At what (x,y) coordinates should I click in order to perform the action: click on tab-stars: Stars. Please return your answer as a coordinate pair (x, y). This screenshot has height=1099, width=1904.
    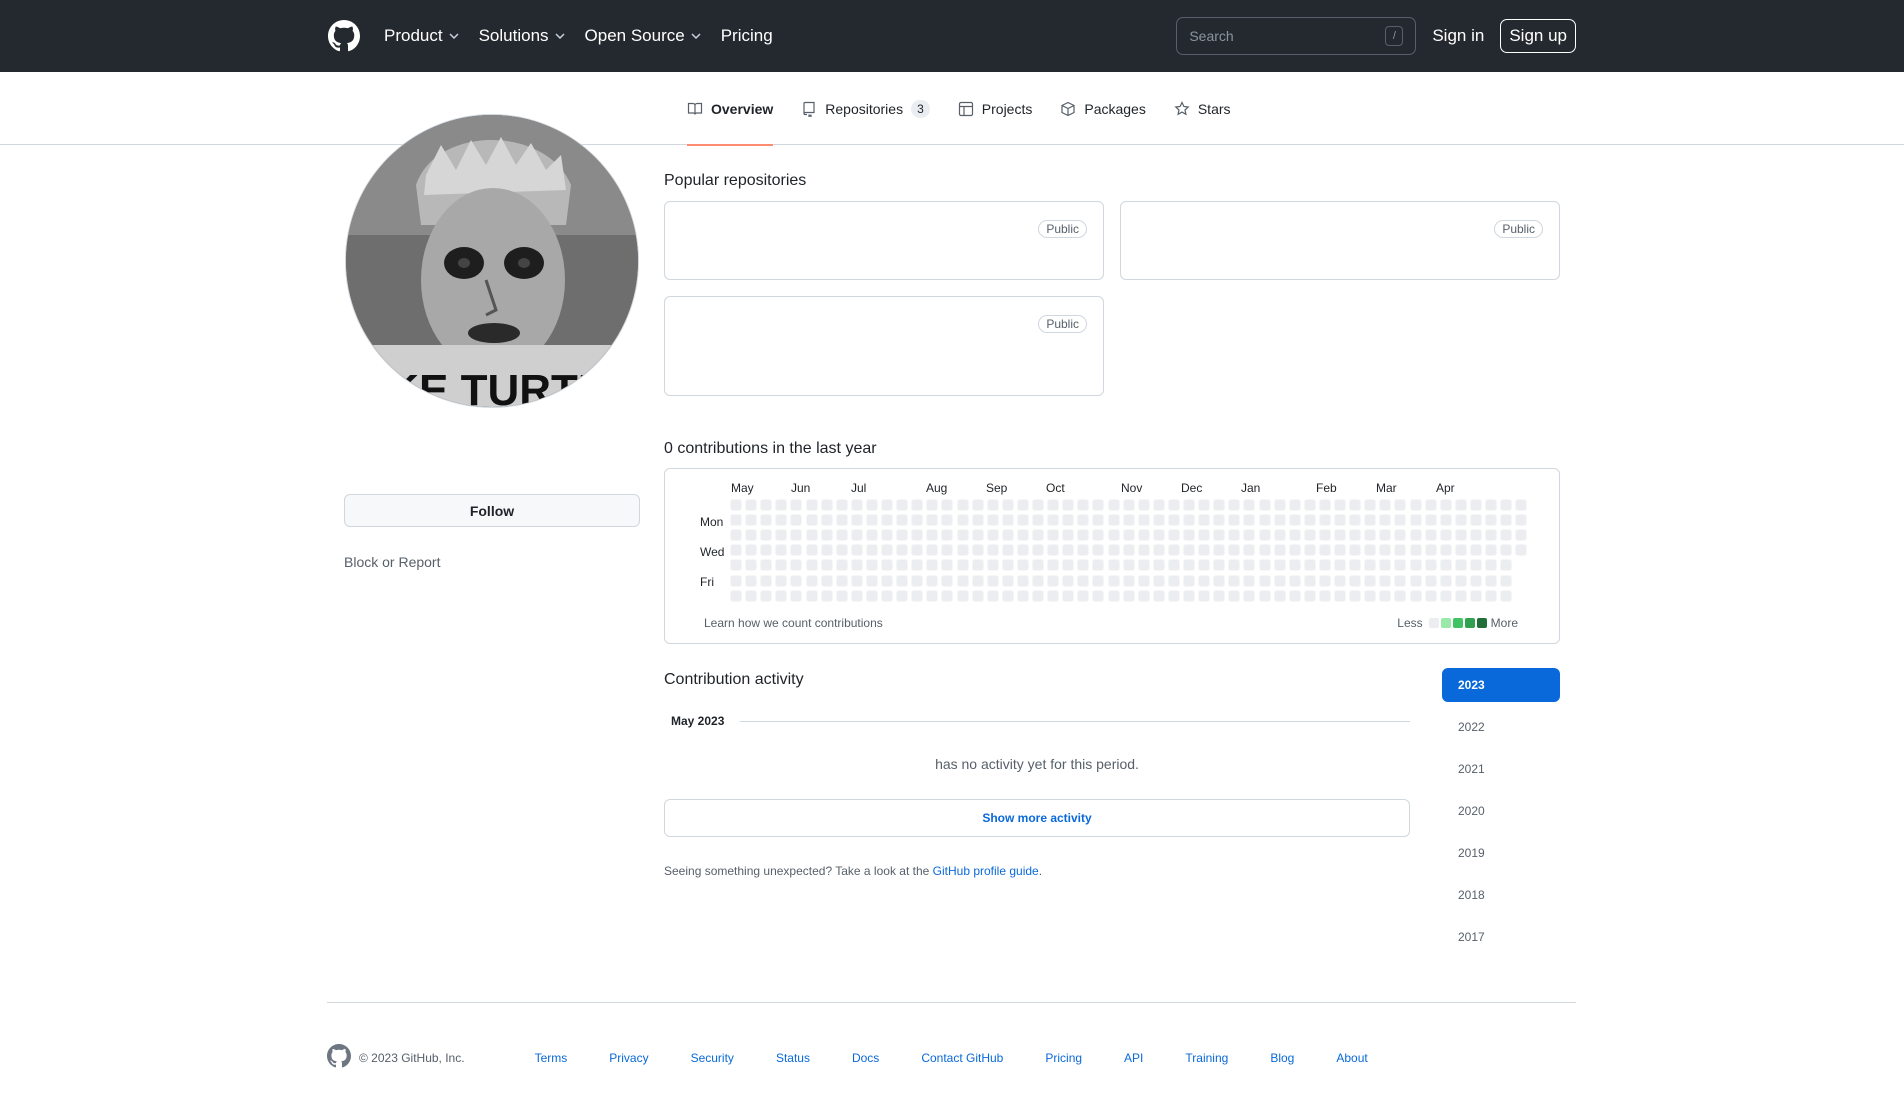
    Looking at the image, I should click on (1202, 108).